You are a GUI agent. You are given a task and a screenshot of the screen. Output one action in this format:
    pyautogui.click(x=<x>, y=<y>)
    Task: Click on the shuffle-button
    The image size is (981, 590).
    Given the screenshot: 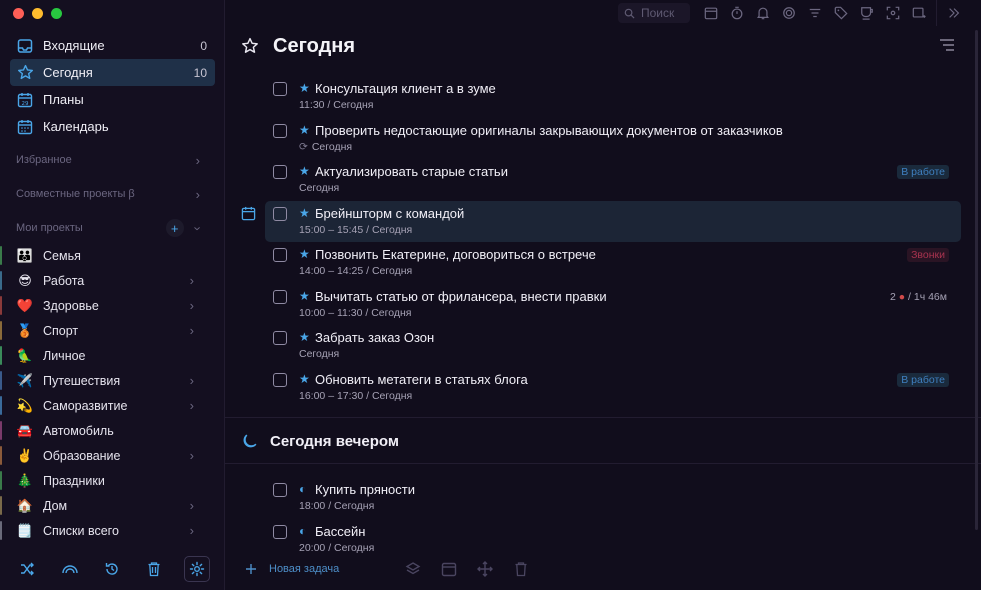 What is the action you would take?
    pyautogui.click(x=27, y=569)
    